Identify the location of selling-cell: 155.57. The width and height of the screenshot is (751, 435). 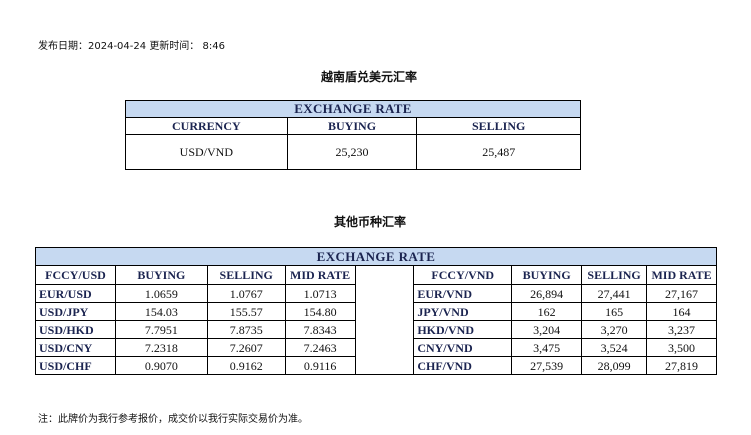
(246, 311).